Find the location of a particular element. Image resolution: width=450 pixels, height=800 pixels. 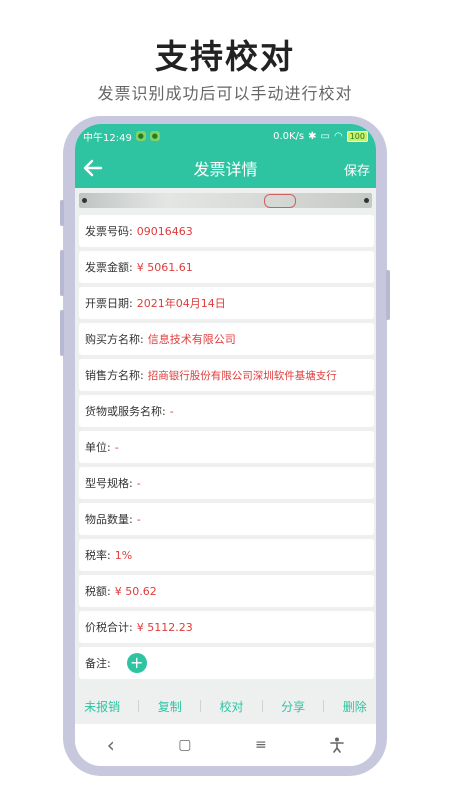

back-nav-icon: ‹ is located at coordinates (111, 745).